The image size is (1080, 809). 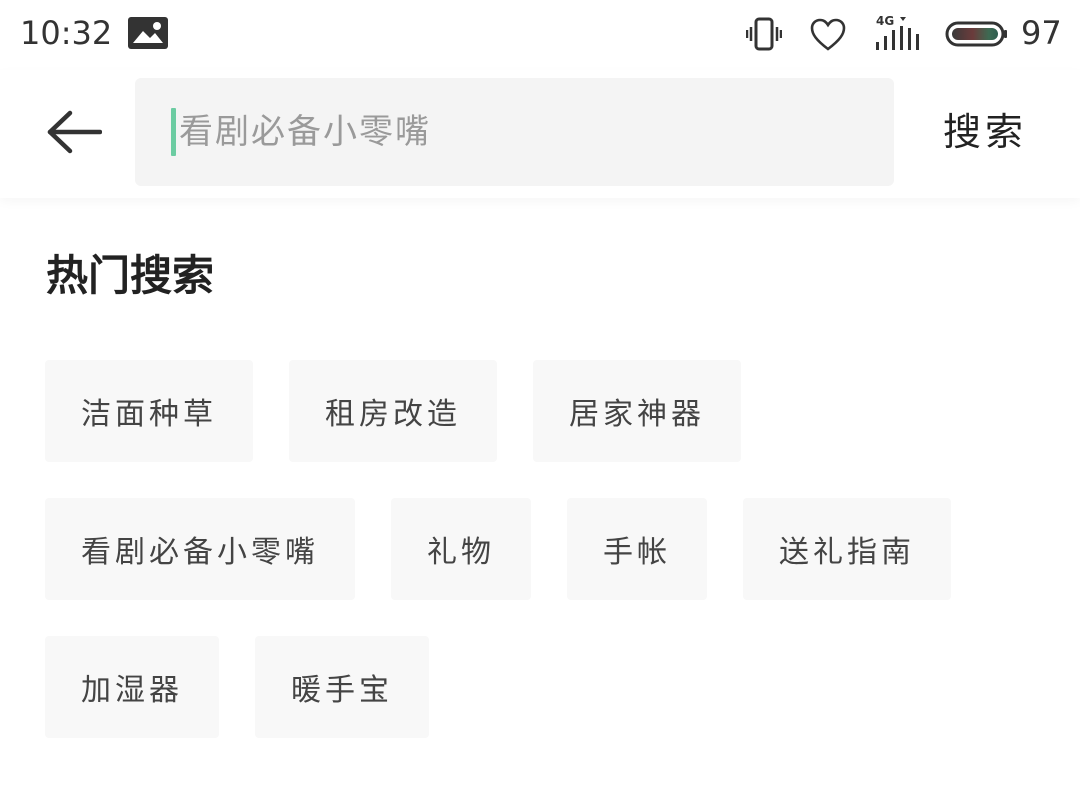 I want to click on vibrate-icon, so click(x=764, y=34).